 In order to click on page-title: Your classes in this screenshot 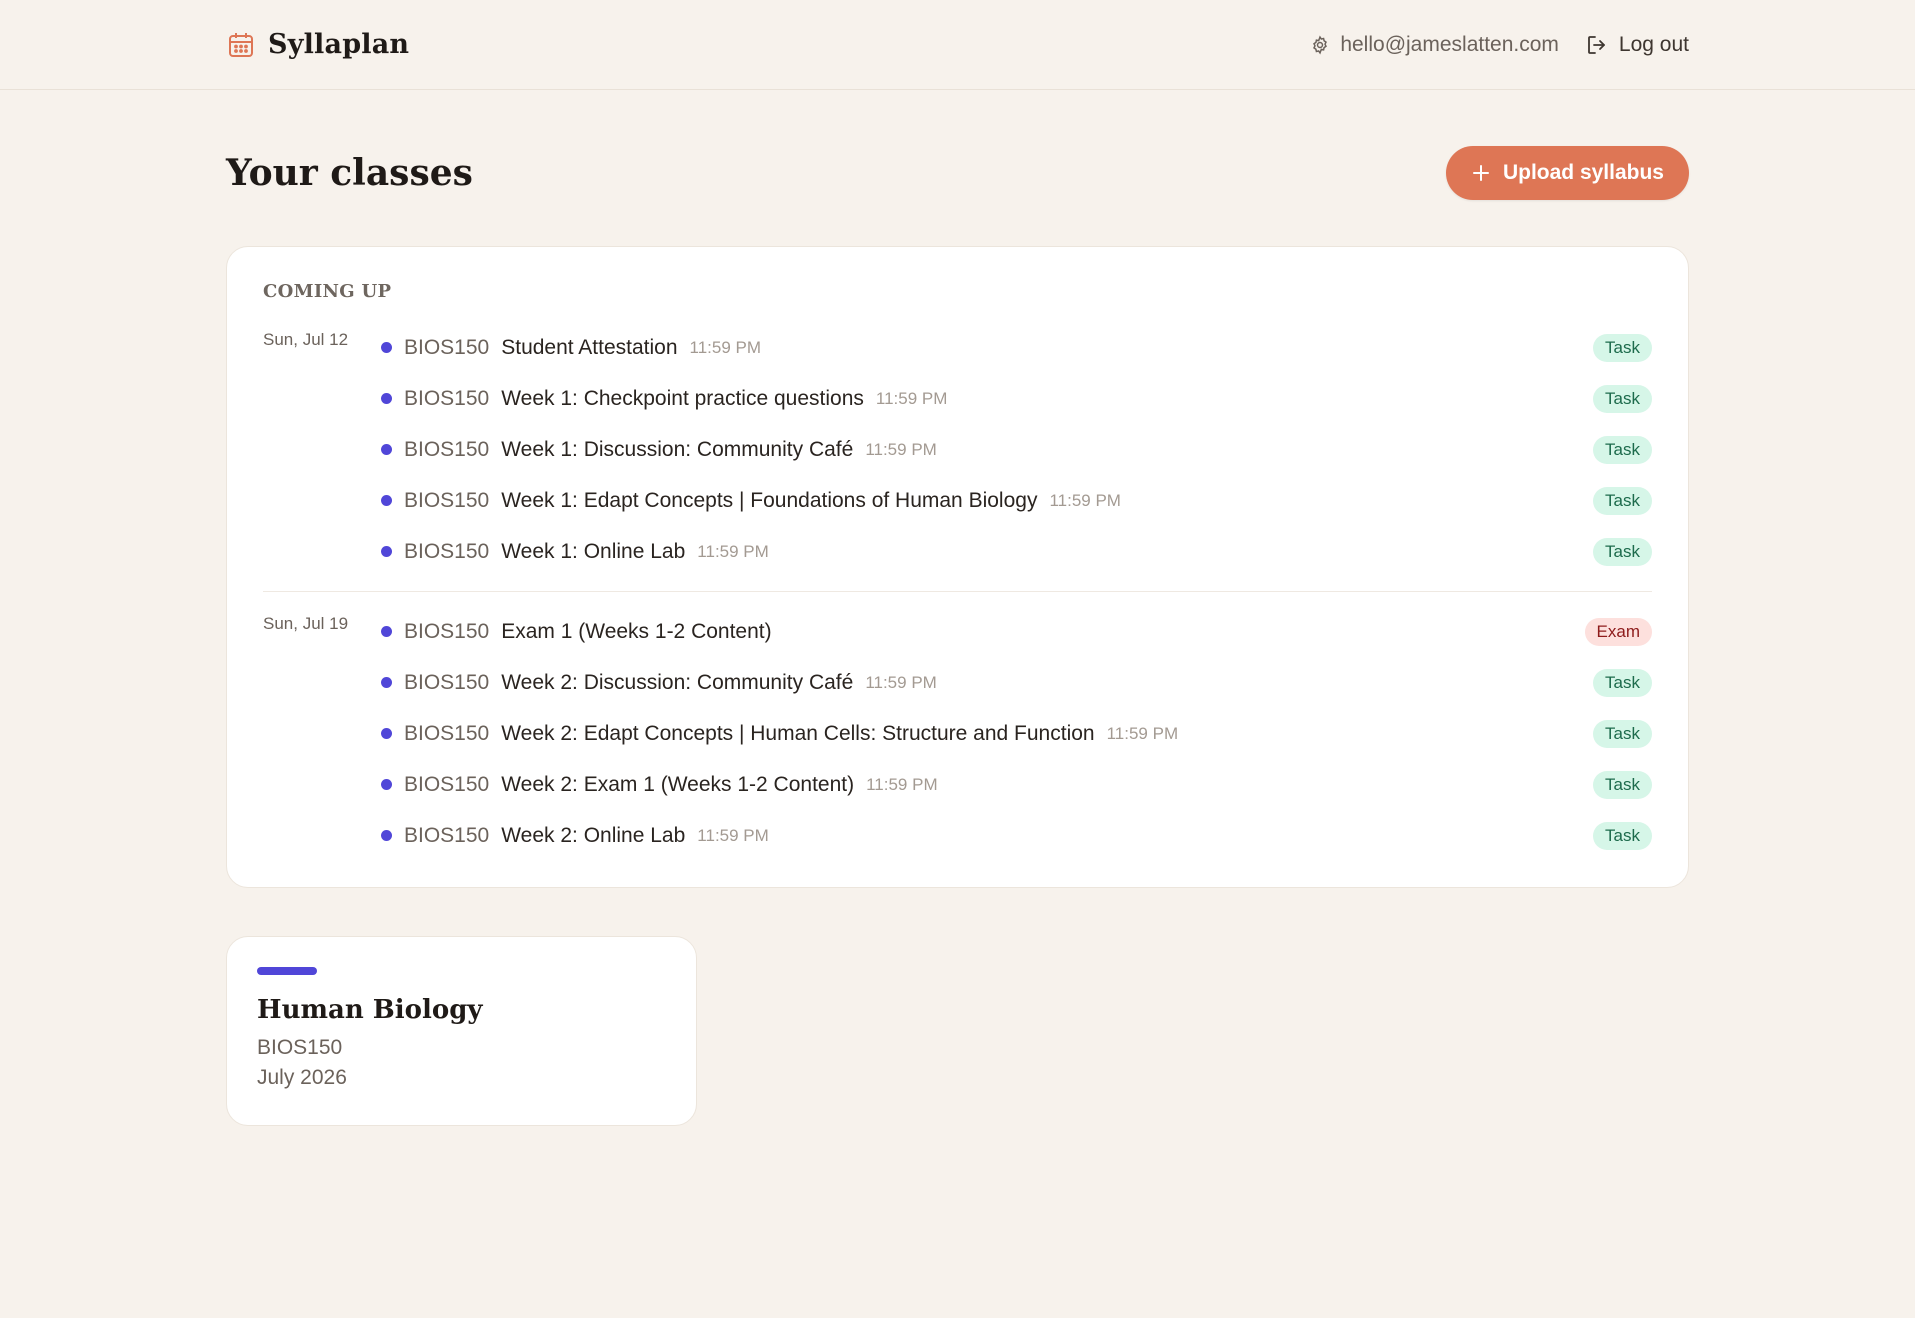, I will do `click(349, 173)`.